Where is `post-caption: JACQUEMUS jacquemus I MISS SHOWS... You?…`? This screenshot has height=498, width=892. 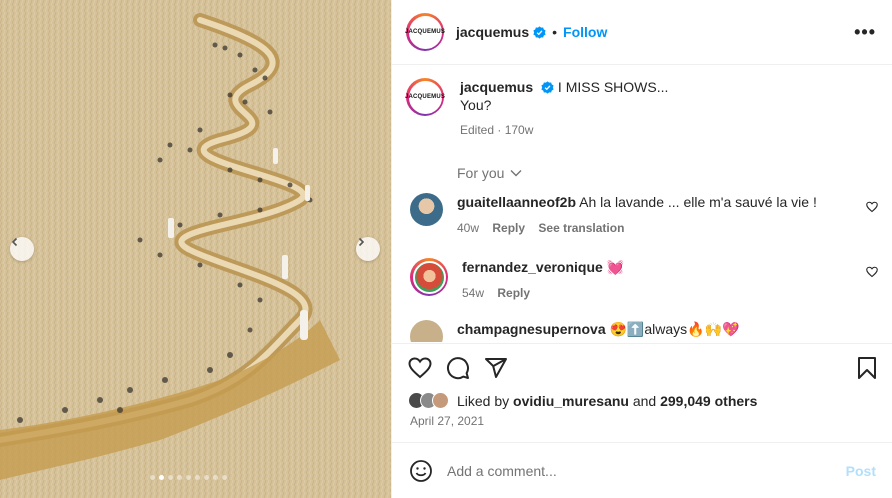 post-caption: JACQUEMUS jacquemus I MISS SHOWS... You?… is located at coordinates (642, 102).